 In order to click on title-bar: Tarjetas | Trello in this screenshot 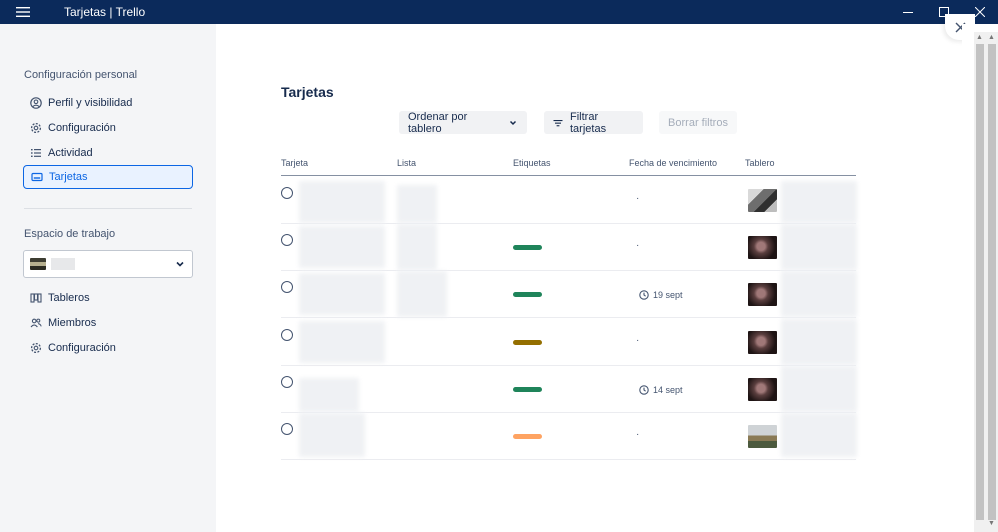, I will do `click(499, 12)`.